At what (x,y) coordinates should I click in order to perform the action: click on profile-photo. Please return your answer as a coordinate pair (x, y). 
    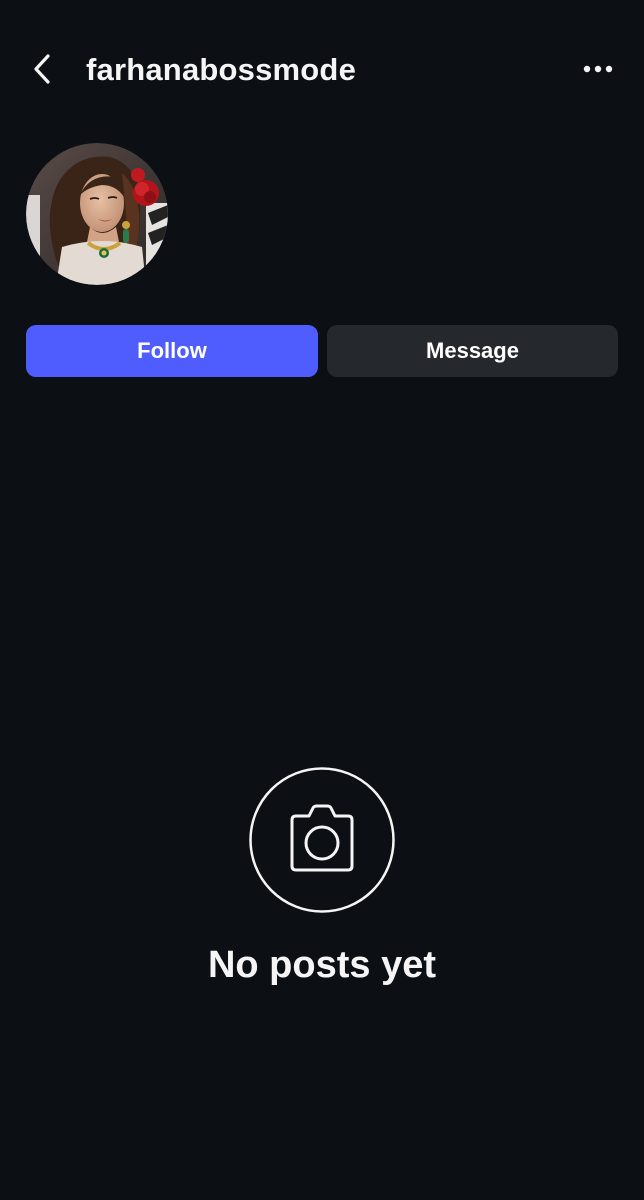
    Looking at the image, I should click on (97, 214).